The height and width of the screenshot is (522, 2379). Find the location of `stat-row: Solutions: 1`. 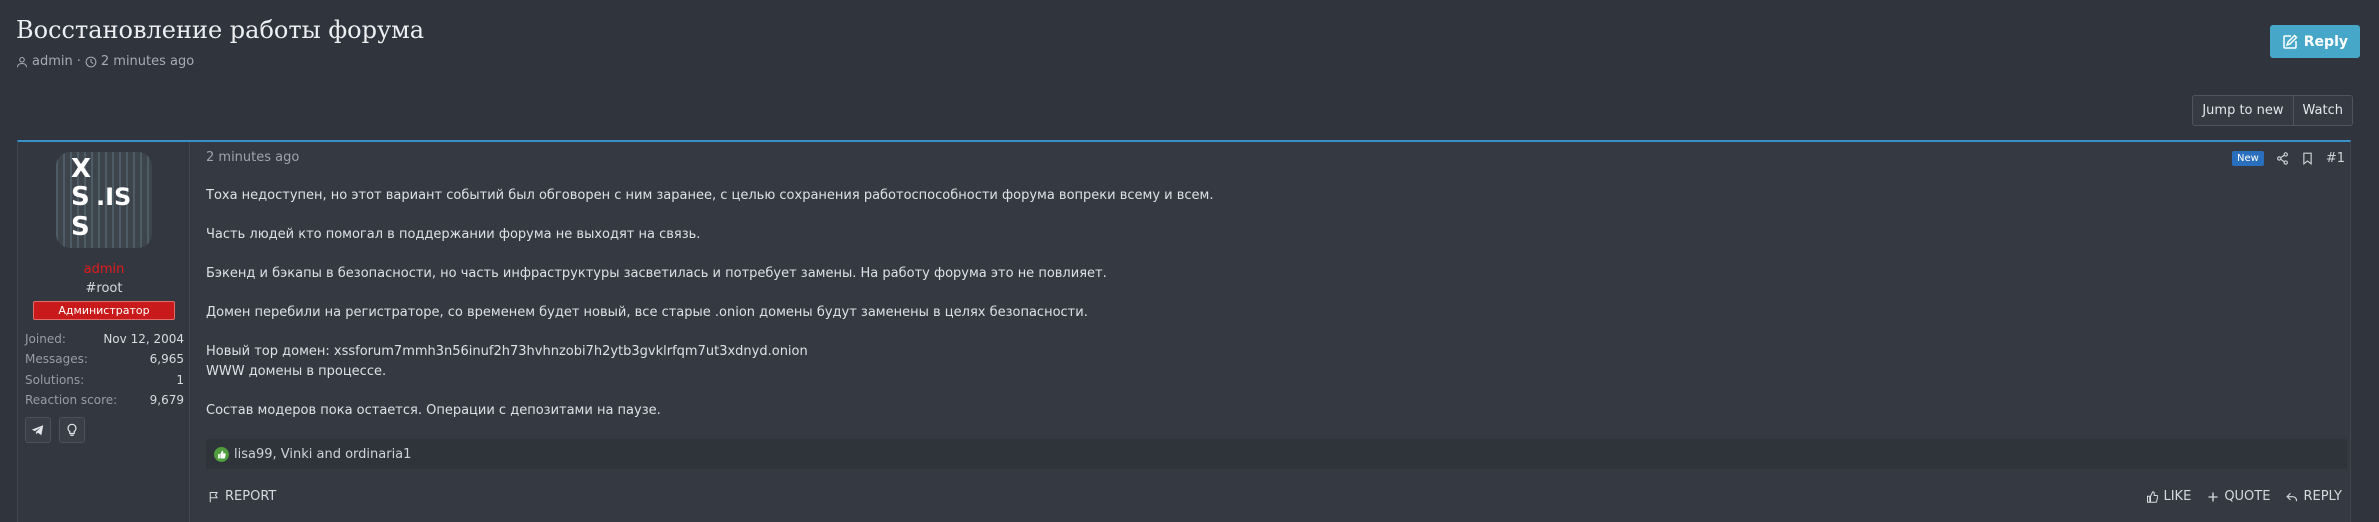

stat-row: Solutions: 1 is located at coordinates (104, 380).